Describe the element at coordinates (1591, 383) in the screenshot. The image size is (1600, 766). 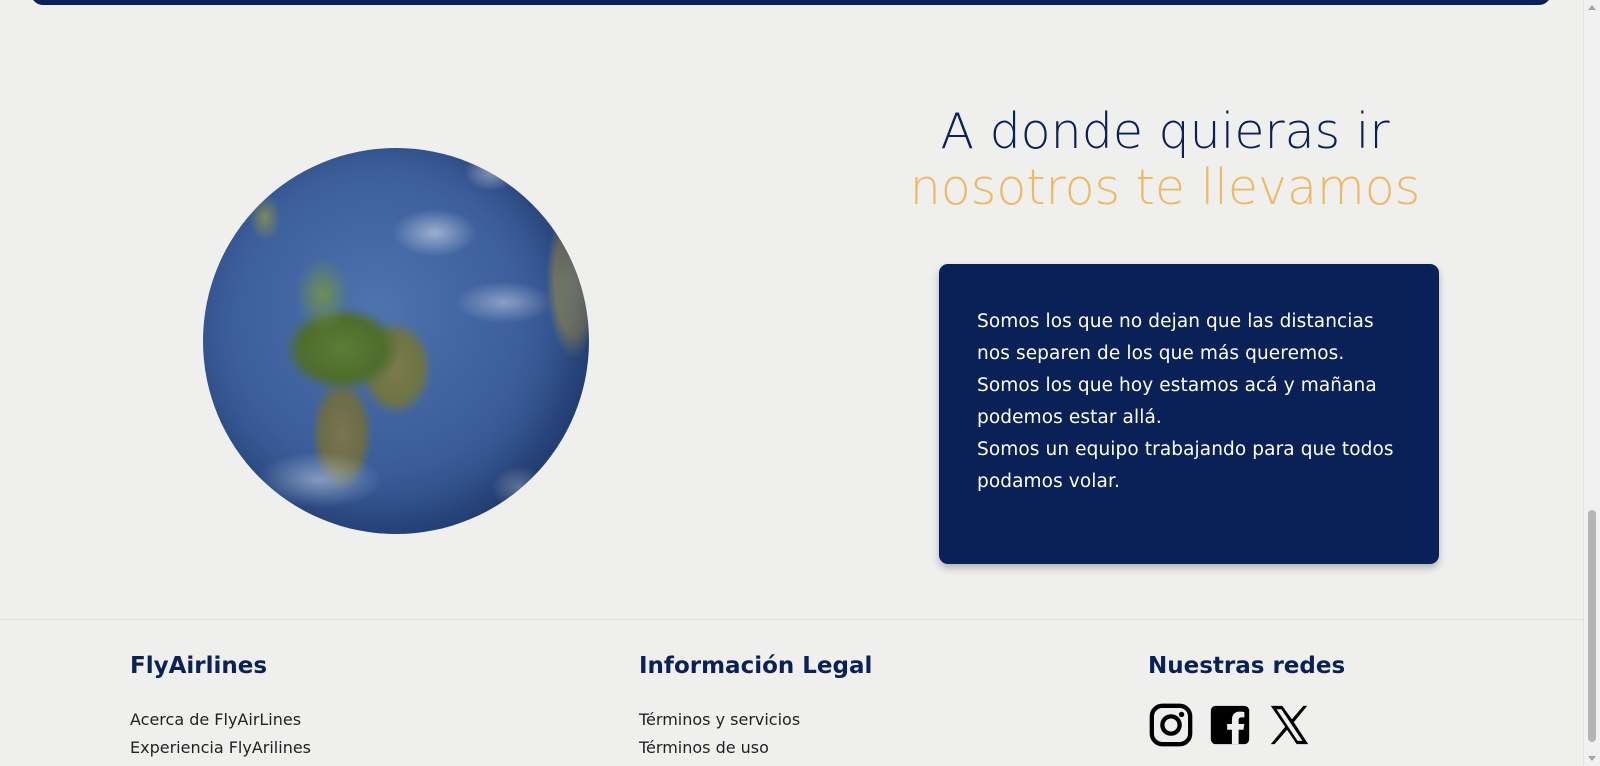
I see `scrollbar` at that location.